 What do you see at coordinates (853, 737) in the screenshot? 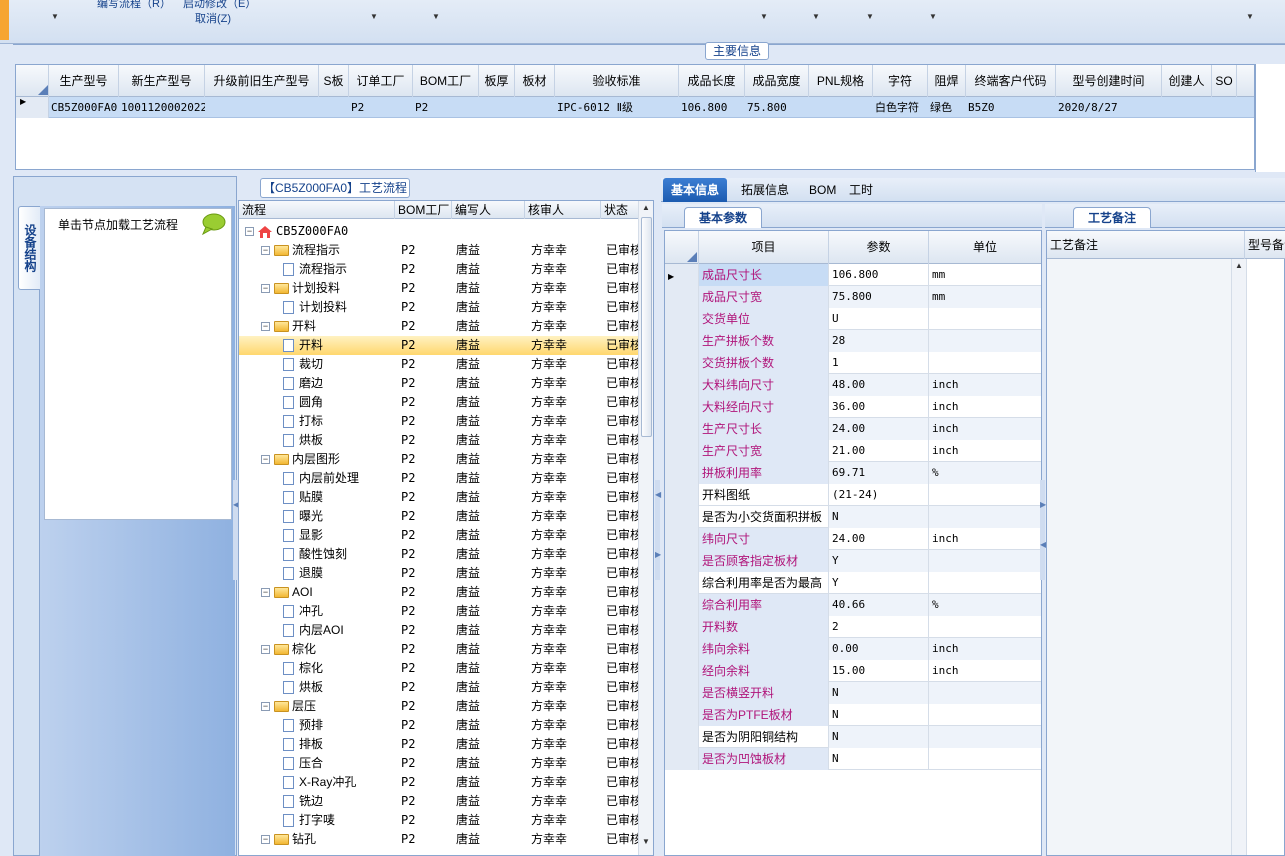
I see `param-row: 是否为阴阳铜结构 N` at bounding box center [853, 737].